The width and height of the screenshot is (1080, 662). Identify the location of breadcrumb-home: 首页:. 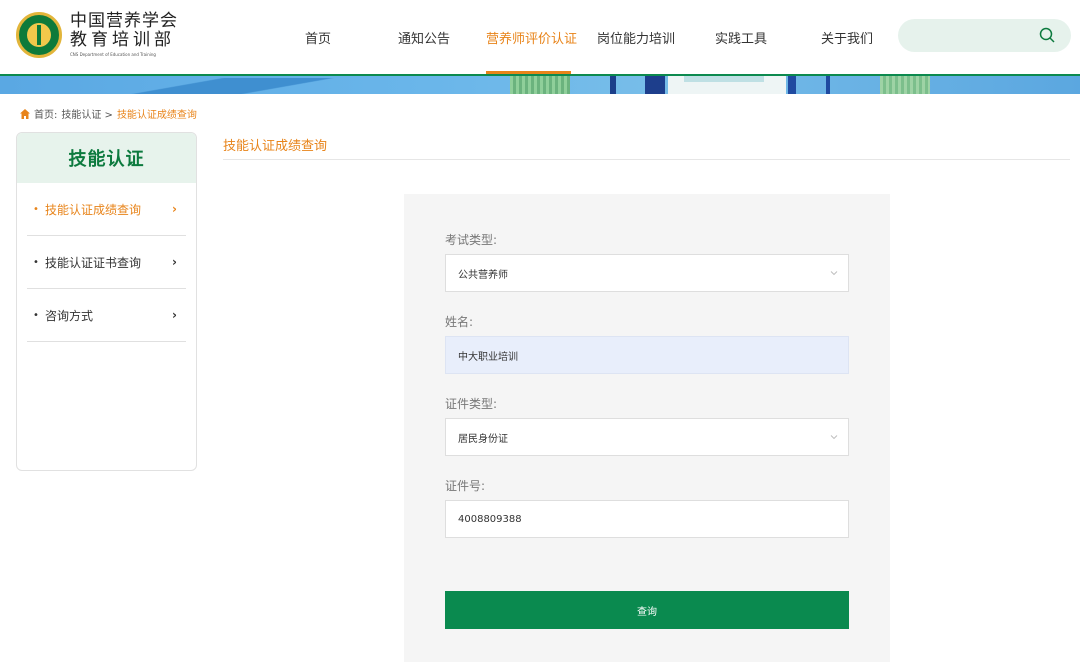
(45, 113).